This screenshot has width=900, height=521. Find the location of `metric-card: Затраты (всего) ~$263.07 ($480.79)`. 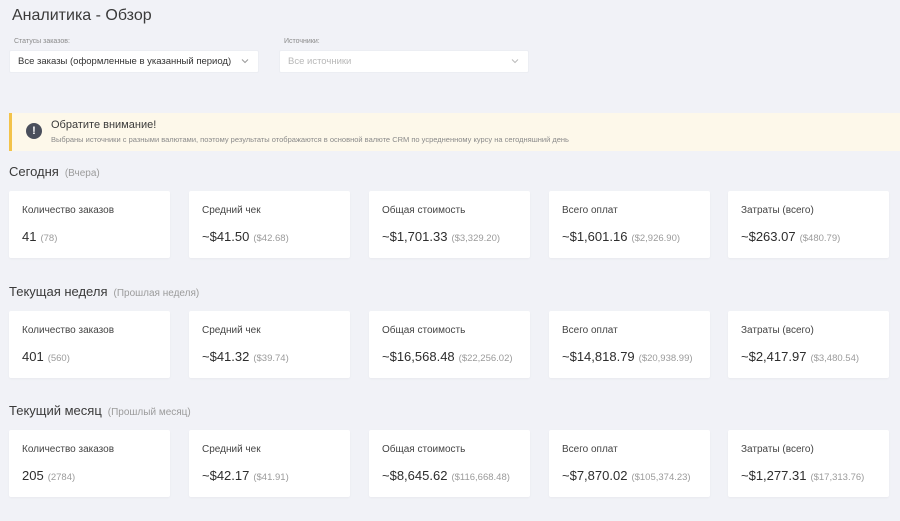

metric-card: Затраты (всего) ~$263.07 ($480.79) is located at coordinates (808, 224).